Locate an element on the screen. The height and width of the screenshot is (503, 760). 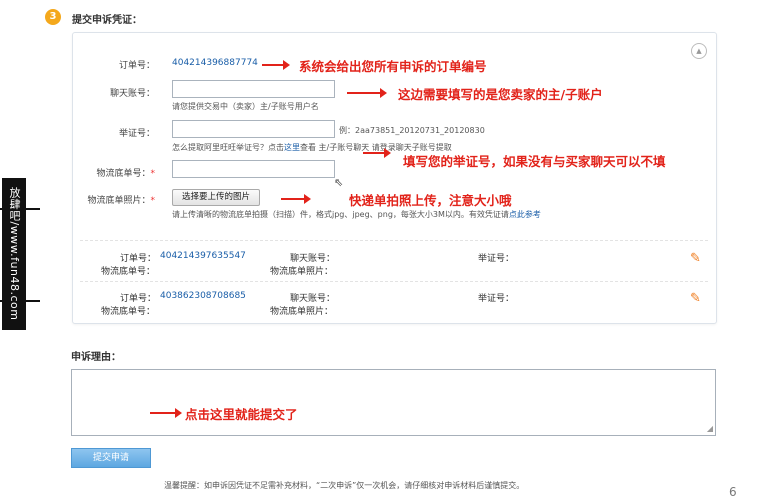
annotation-upload: 快递单拍照上传，注意大小哦 is located at coordinates (430, 200).